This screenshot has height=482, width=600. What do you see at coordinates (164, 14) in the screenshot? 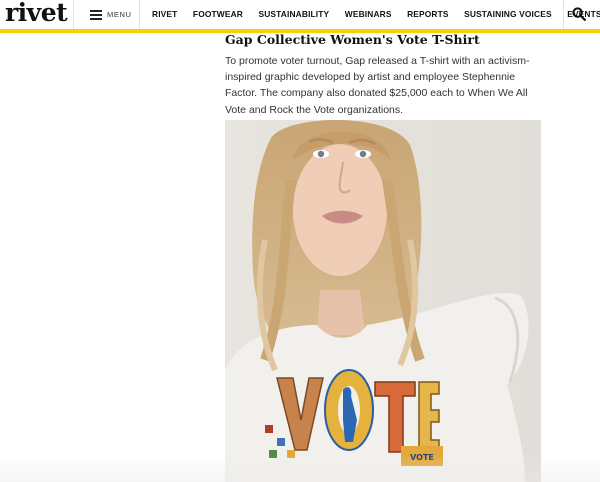
I see `nav-item-rivet: RIVET` at bounding box center [164, 14].